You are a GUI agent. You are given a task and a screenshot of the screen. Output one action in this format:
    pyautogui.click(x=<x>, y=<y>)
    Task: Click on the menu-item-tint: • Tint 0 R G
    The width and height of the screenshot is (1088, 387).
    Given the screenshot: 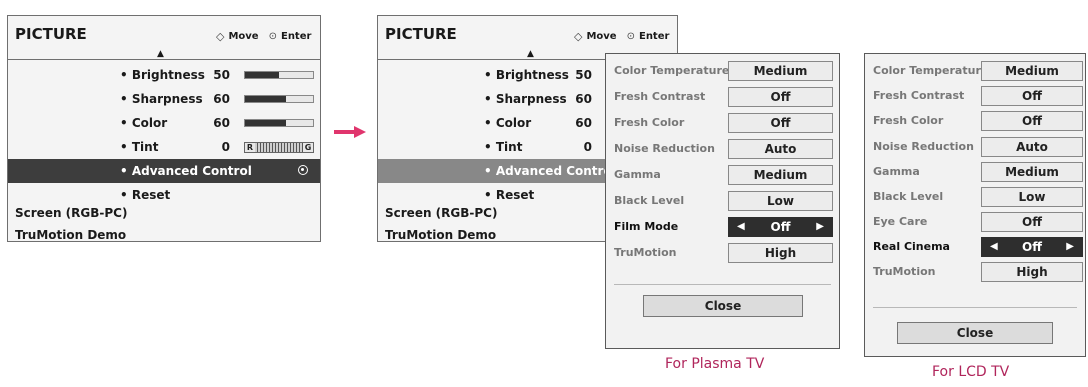 What is the action you would take?
    pyautogui.click(x=164, y=147)
    